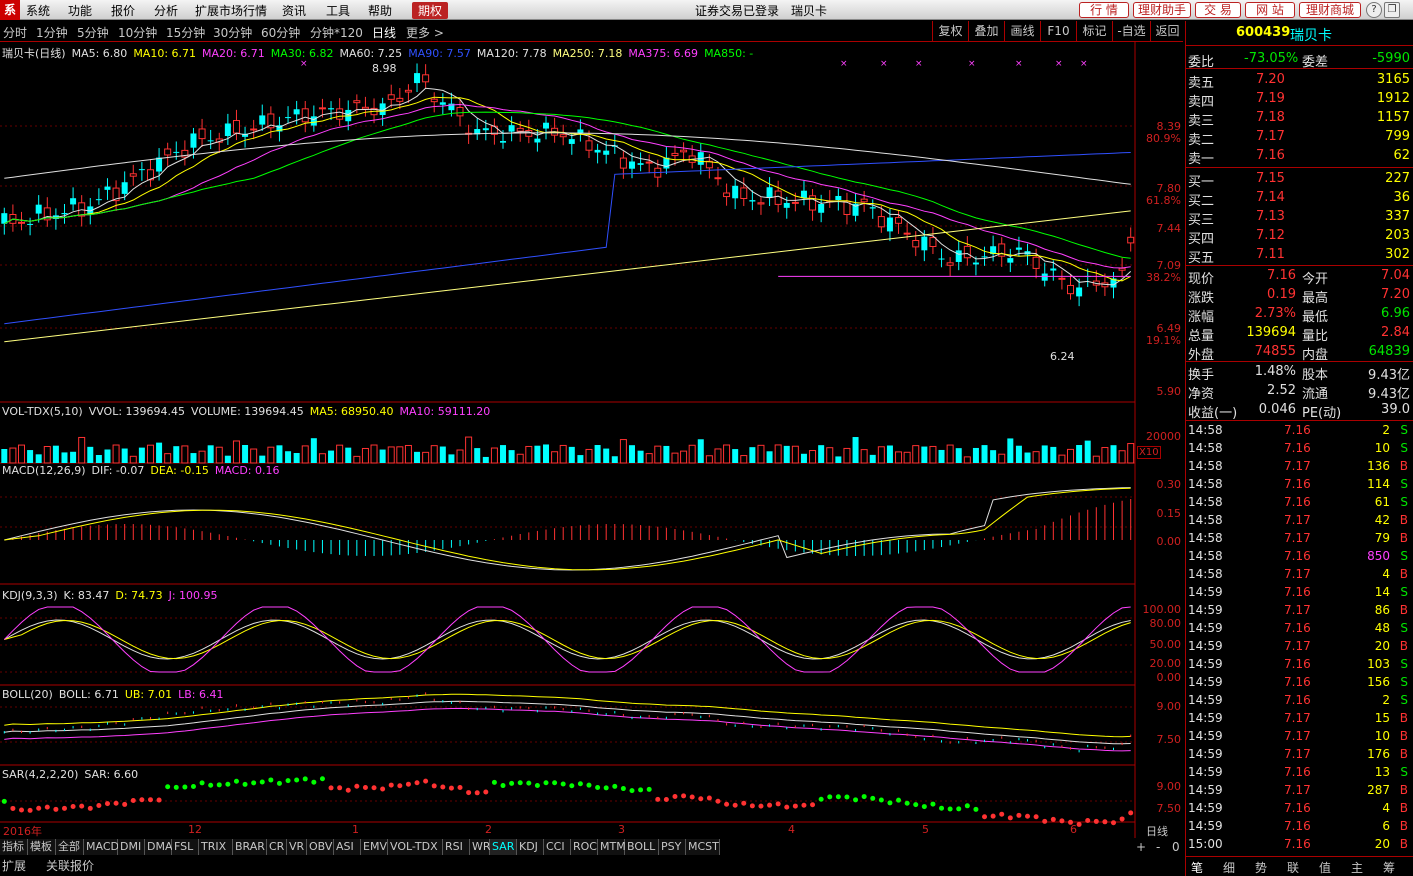  I want to click on market-button: 行 情, so click(1104, 10).